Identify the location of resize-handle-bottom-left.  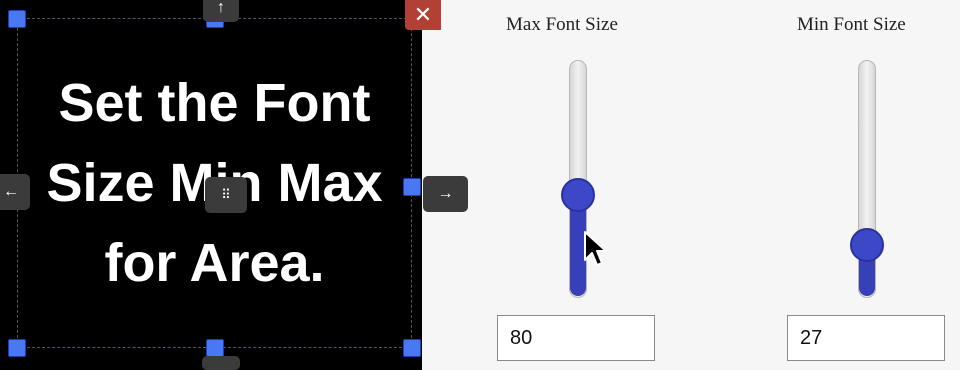
(17, 348).